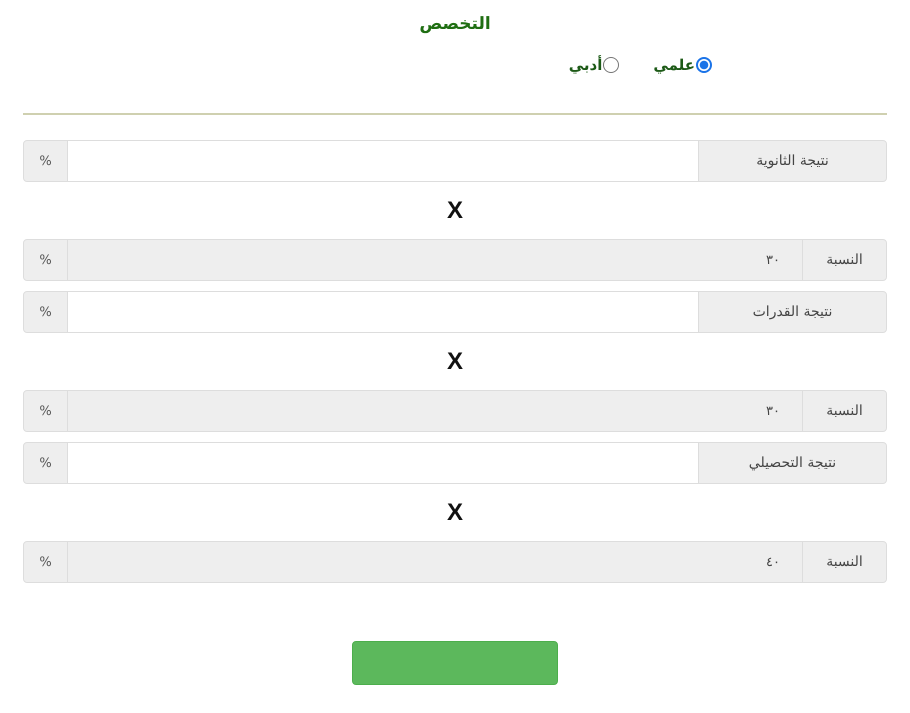 This screenshot has height=713, width=910. What do you see at coordinates (674, 65) in the screenshot?
I see `radio-label: علمي` at bounding box center [674, 65].